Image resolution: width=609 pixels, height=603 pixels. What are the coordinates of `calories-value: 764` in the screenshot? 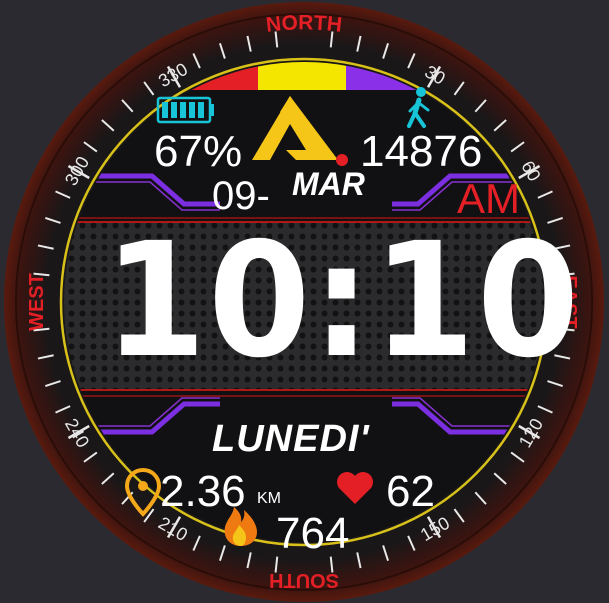 It's located at (313, 533).